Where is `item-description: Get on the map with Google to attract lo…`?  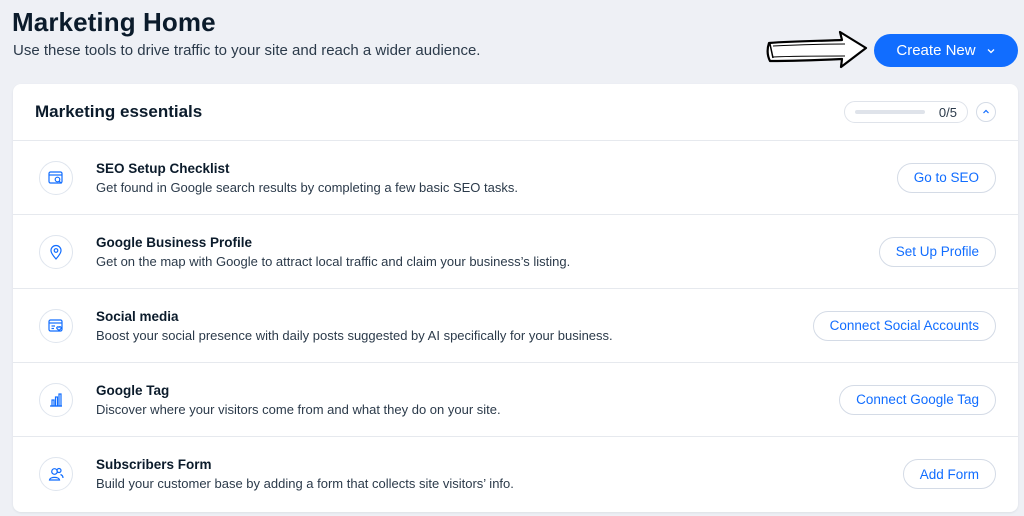 item-description: Get on the map with Google to attract lo… is located at coordinates (333, 261).